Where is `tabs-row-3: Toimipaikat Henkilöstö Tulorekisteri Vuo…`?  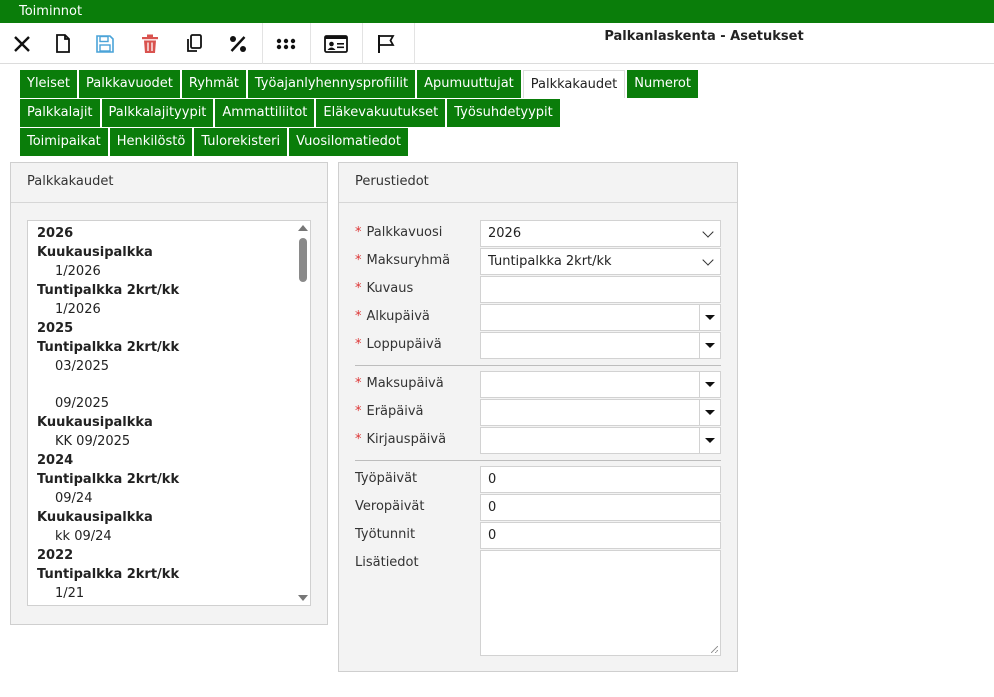 tabs-row-3: Toimipaikat Henkilöstö Tulorekisteri Vuo… is located at coordinates (215, 142).